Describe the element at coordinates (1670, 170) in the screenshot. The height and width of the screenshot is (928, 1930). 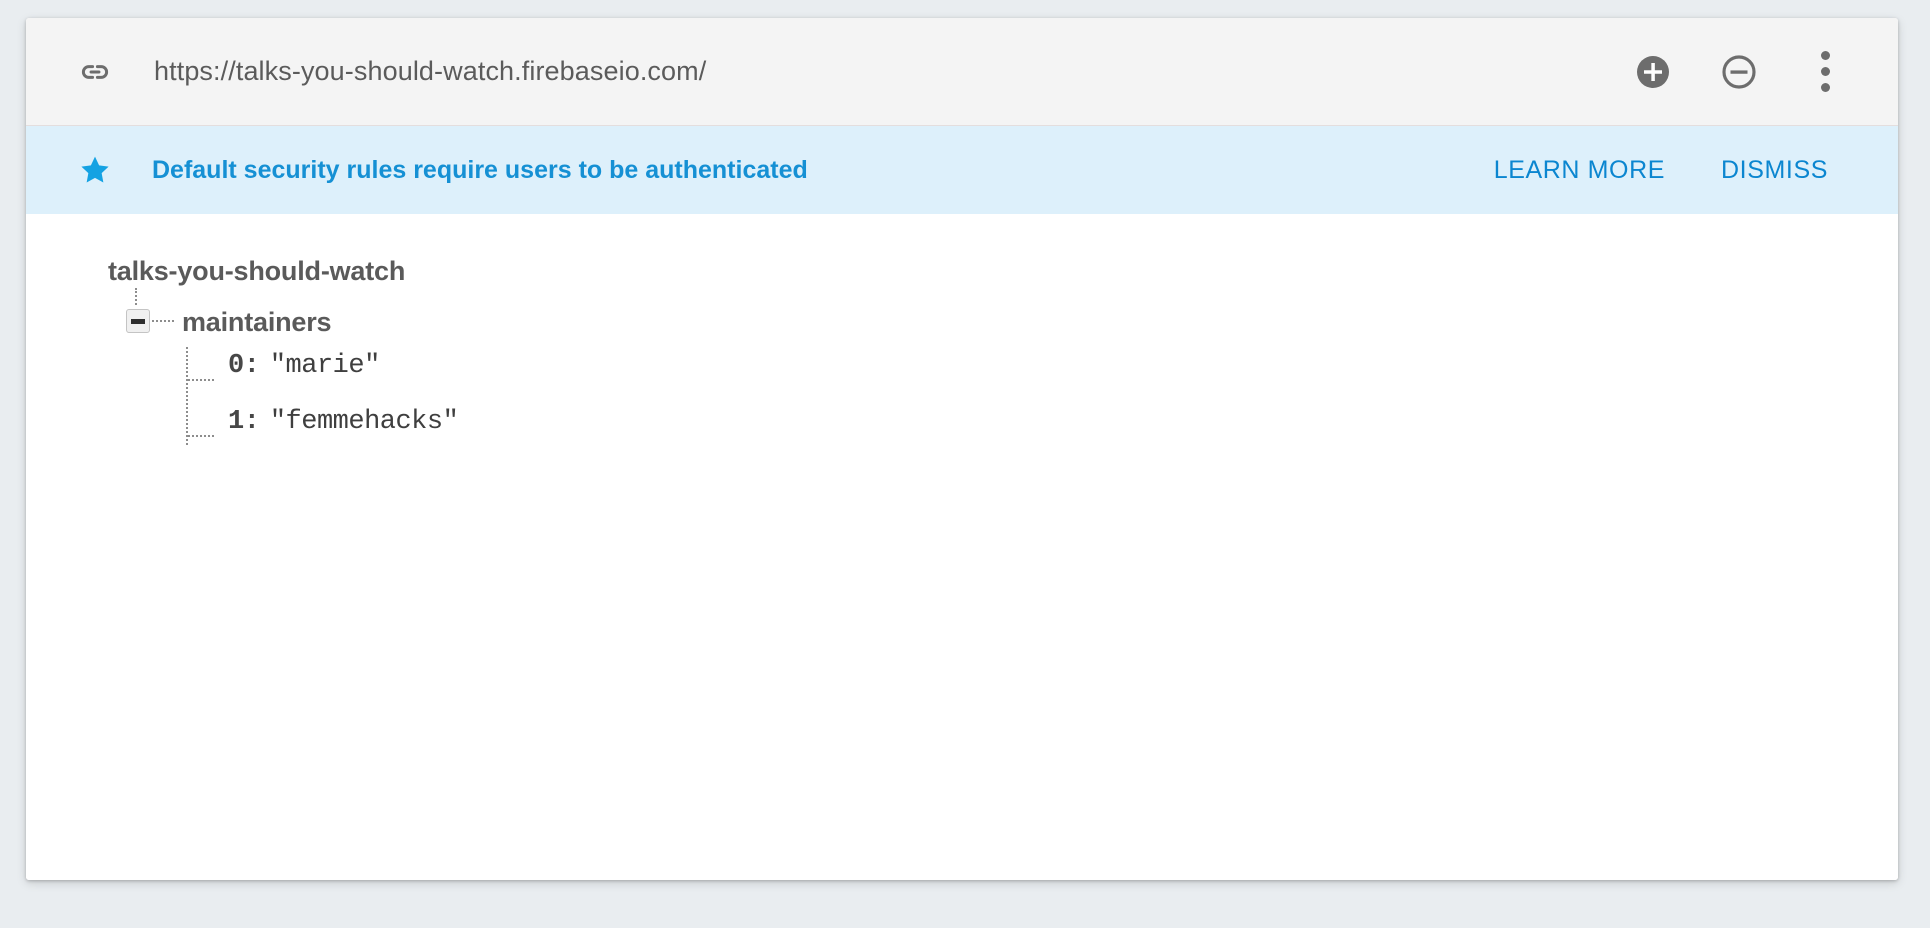
I see `banner-actions: LEARN MORE DISMISS` at that location.